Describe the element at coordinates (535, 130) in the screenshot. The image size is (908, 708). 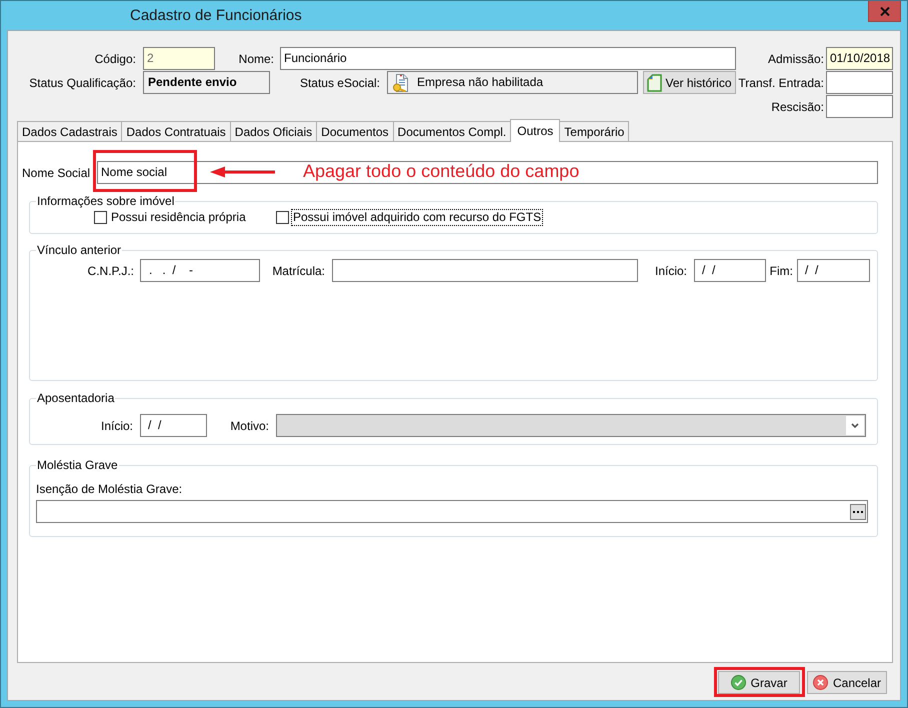
I see `tab: Outros` at that location.